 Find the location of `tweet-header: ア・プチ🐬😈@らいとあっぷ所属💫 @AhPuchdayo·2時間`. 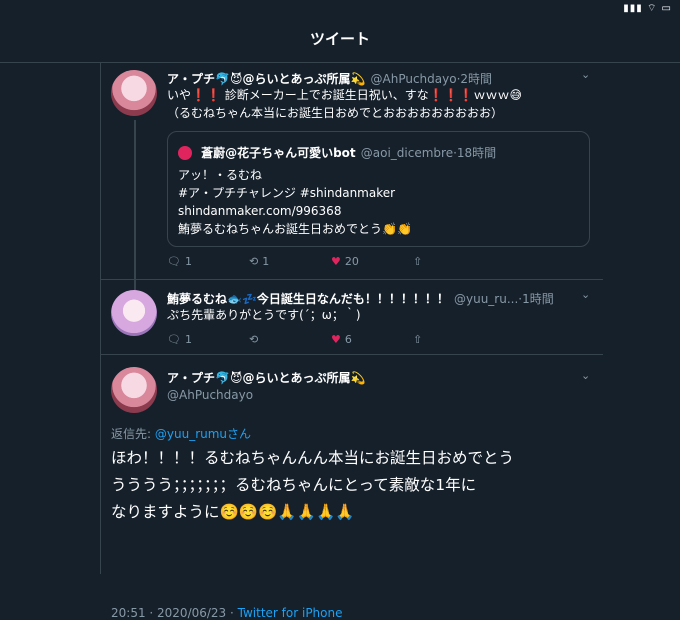

tweet-header: ア・プチ🐬😈@らいとあっぷ所属💫 @AhPuchdayo·2時間 is located at coordinates (329, 77).